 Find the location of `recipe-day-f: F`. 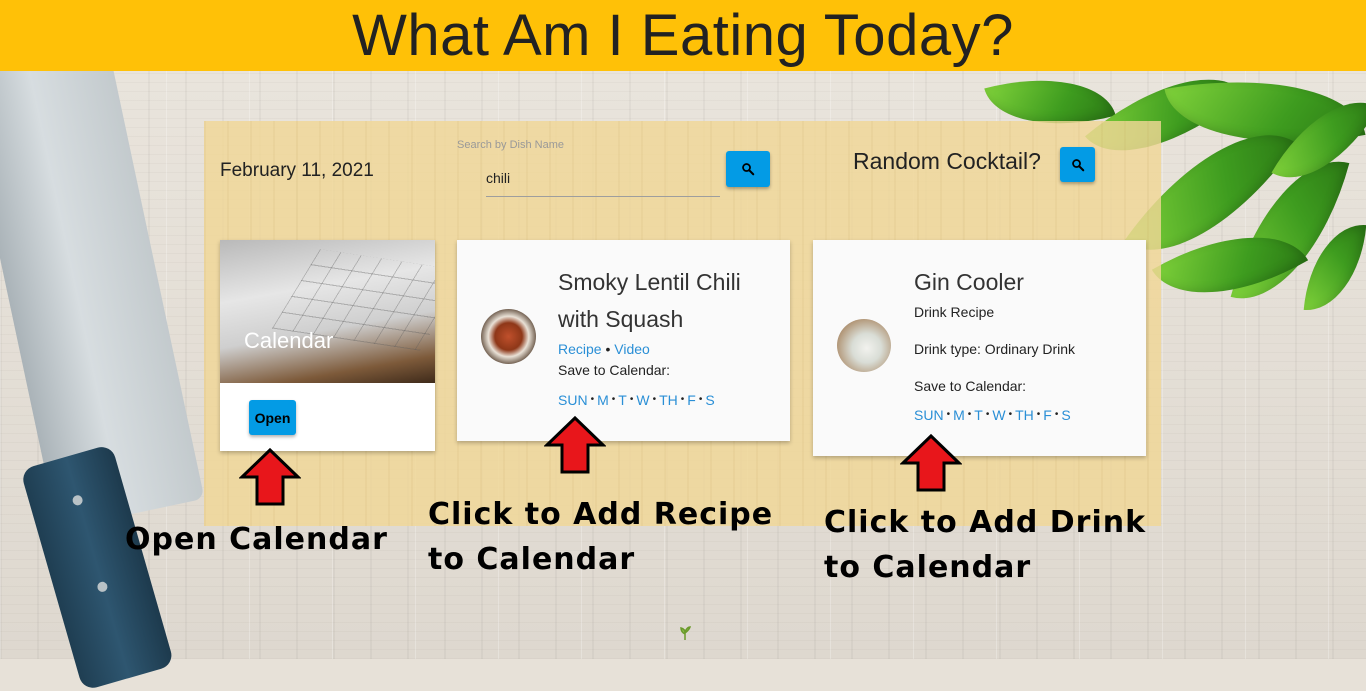

recipe-day-f: F is located at coordinates (691, 400).